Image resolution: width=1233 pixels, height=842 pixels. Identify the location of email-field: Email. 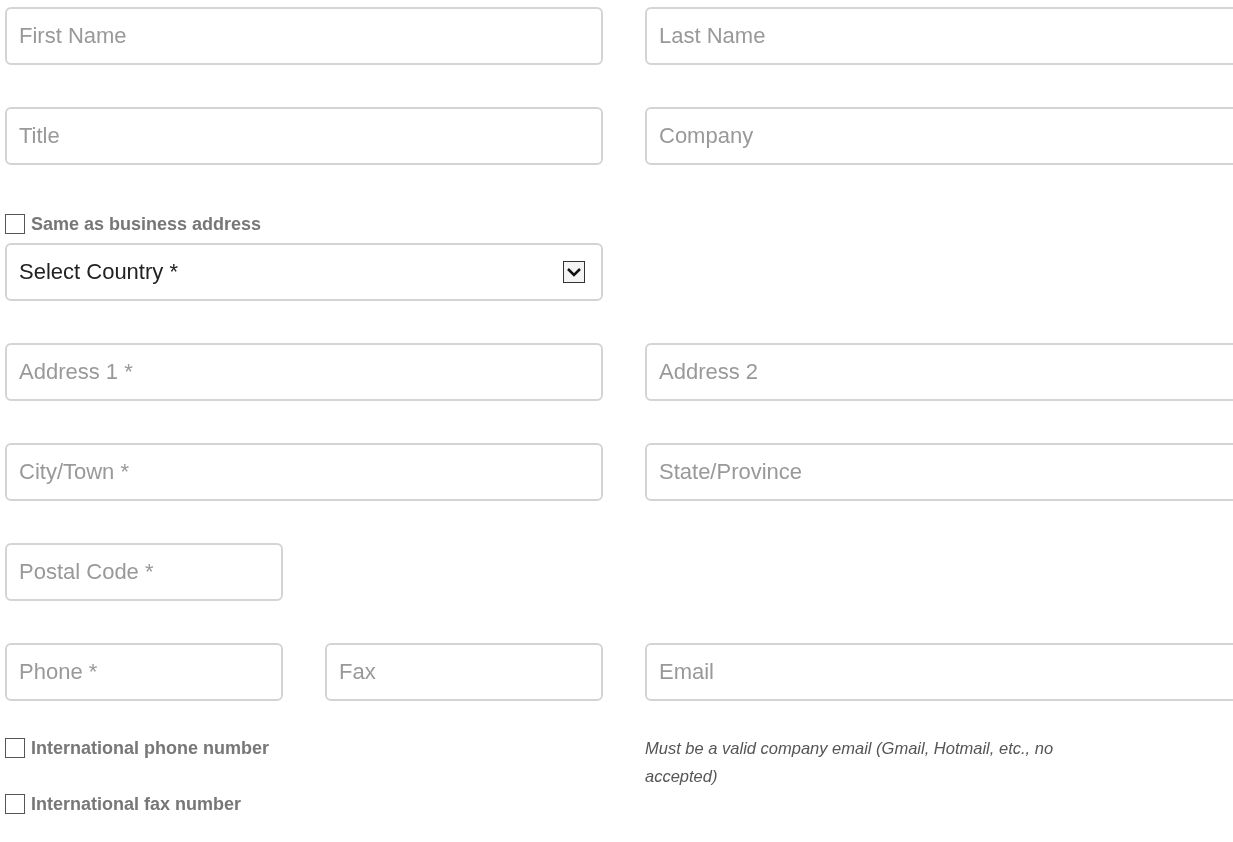
(939, 672).